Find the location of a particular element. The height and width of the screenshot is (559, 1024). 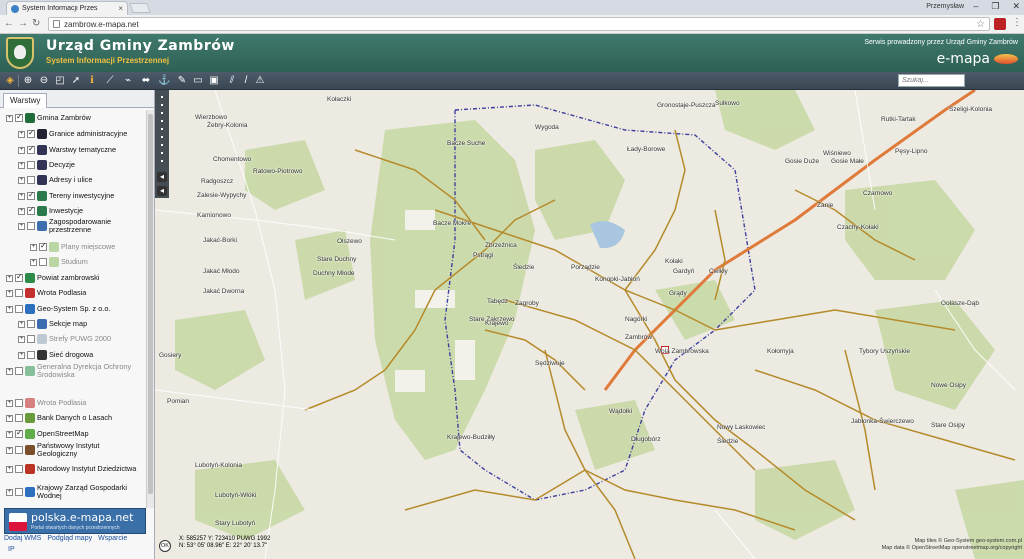

zoom-in-icon: ⊕ is located at coordinates (28, 81).